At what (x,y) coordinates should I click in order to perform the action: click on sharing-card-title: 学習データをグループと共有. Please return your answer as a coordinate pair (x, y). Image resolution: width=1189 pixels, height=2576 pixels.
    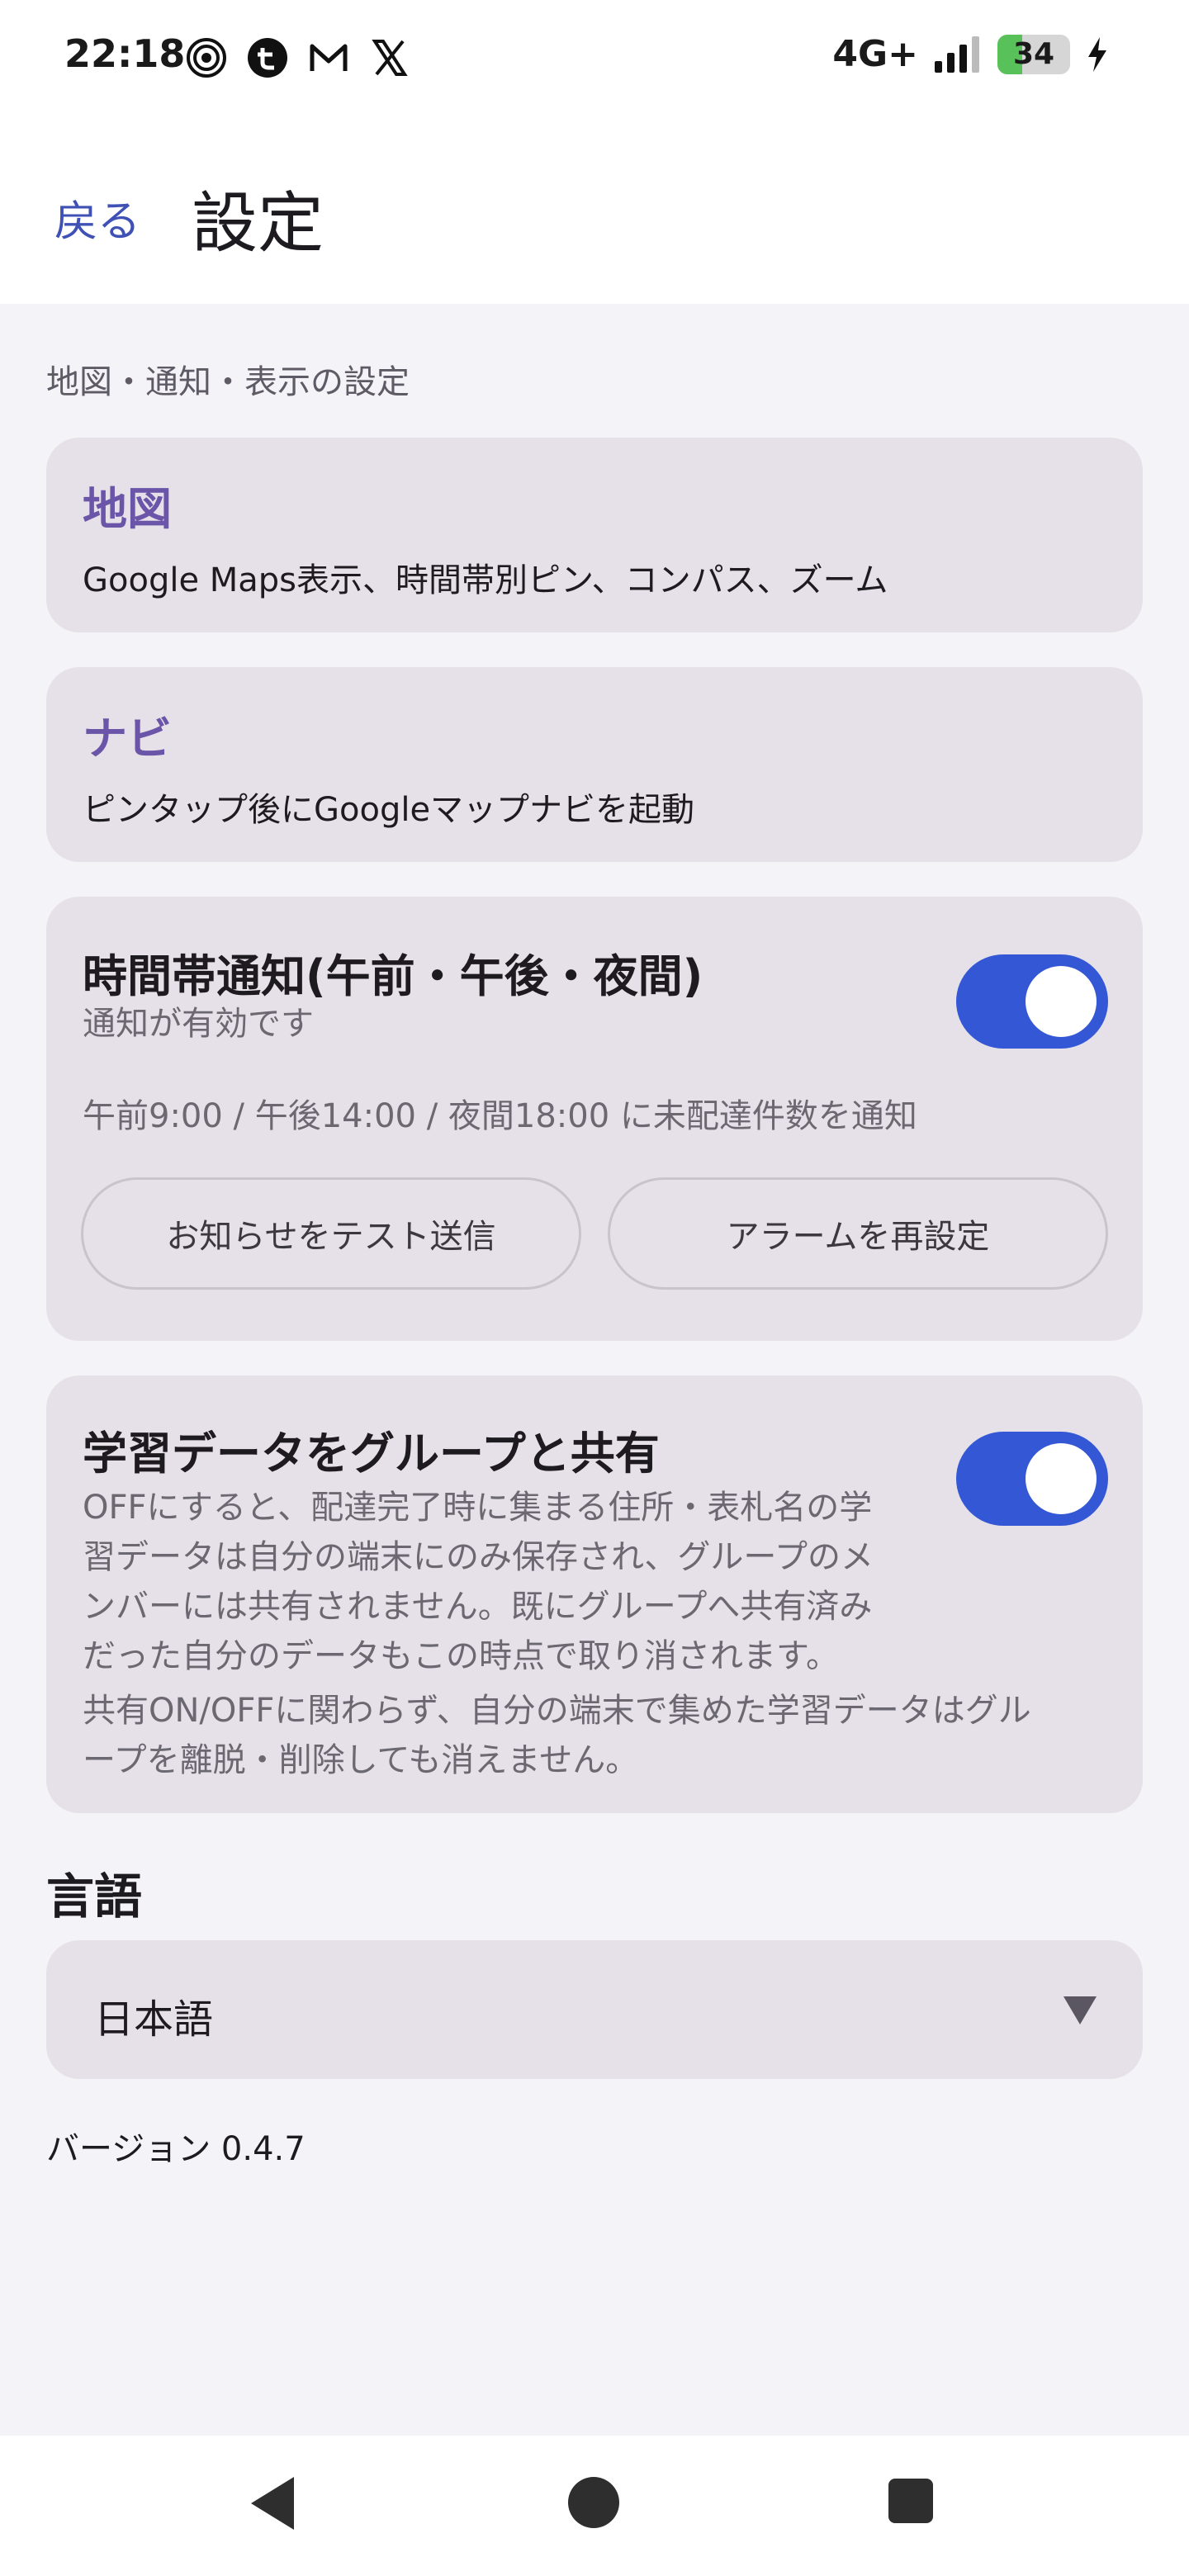
    Looking at the image, I should click on (371, 1454).